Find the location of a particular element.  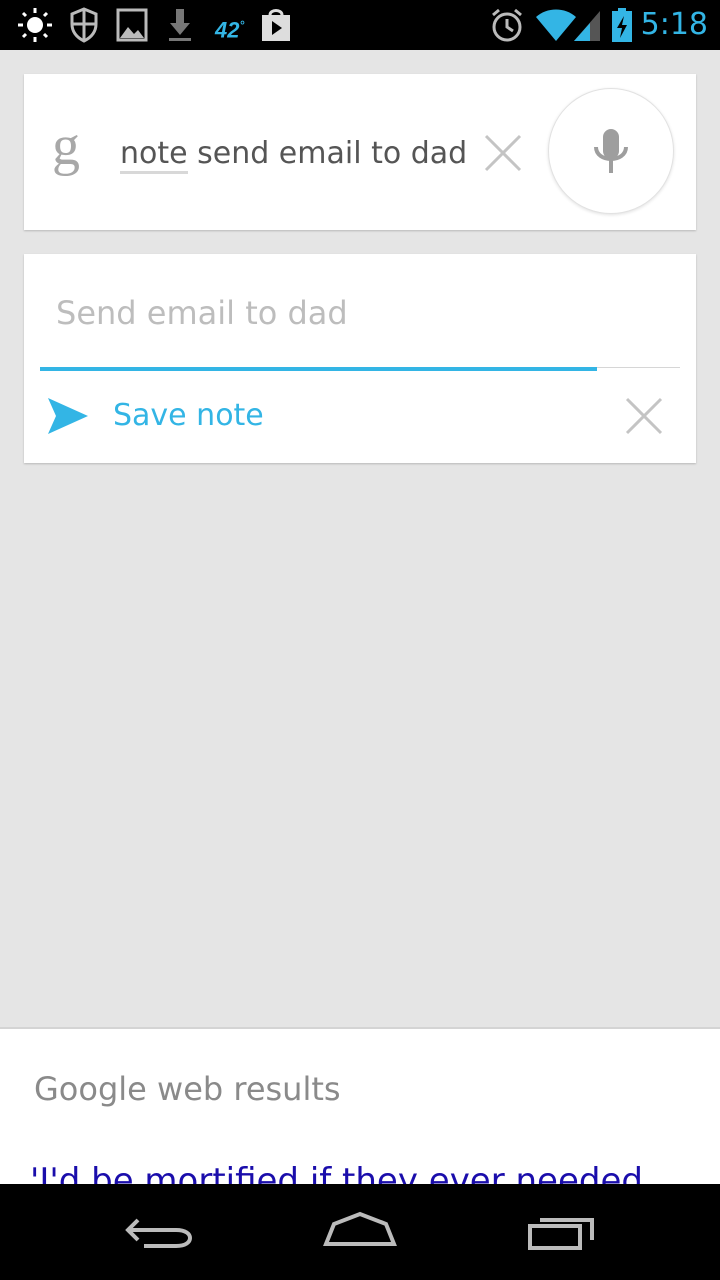

home-icon is located at coordinates (360, 1232).